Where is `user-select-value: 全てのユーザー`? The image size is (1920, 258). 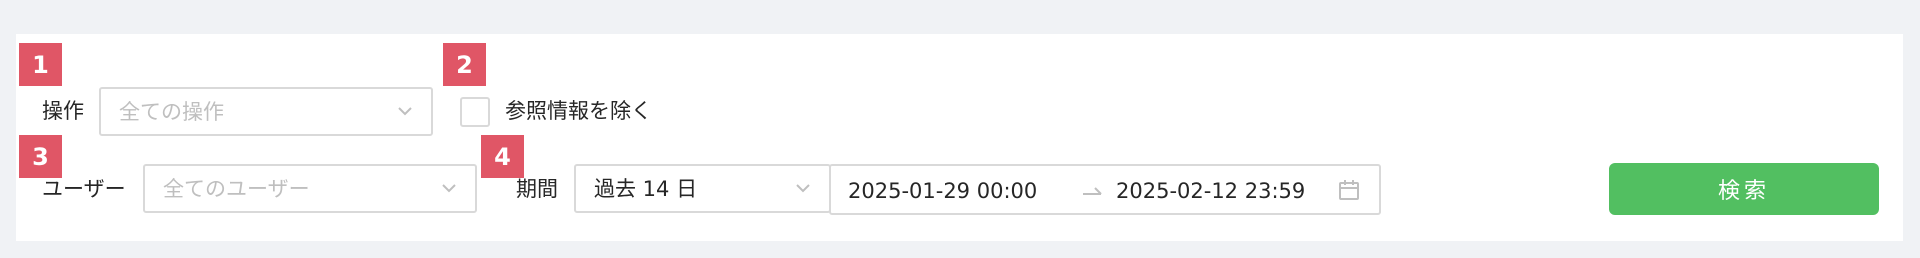 user-select-value: 全てのユーザー is located at coordinates (236, 188).